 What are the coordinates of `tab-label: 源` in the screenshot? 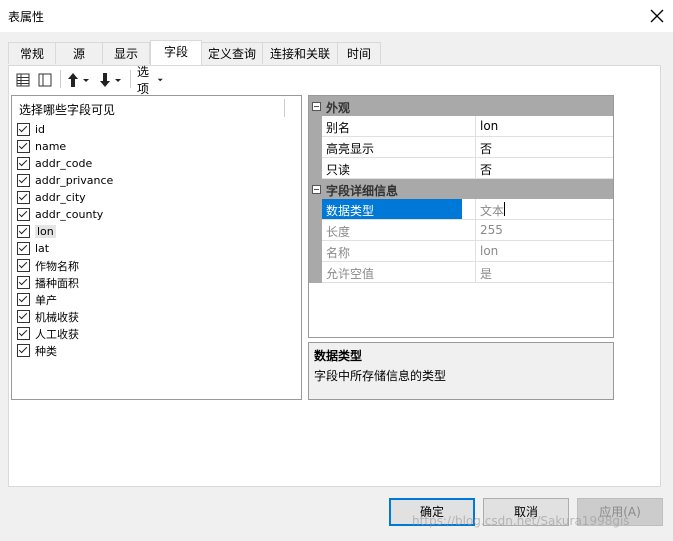 It's located at (78, 54).